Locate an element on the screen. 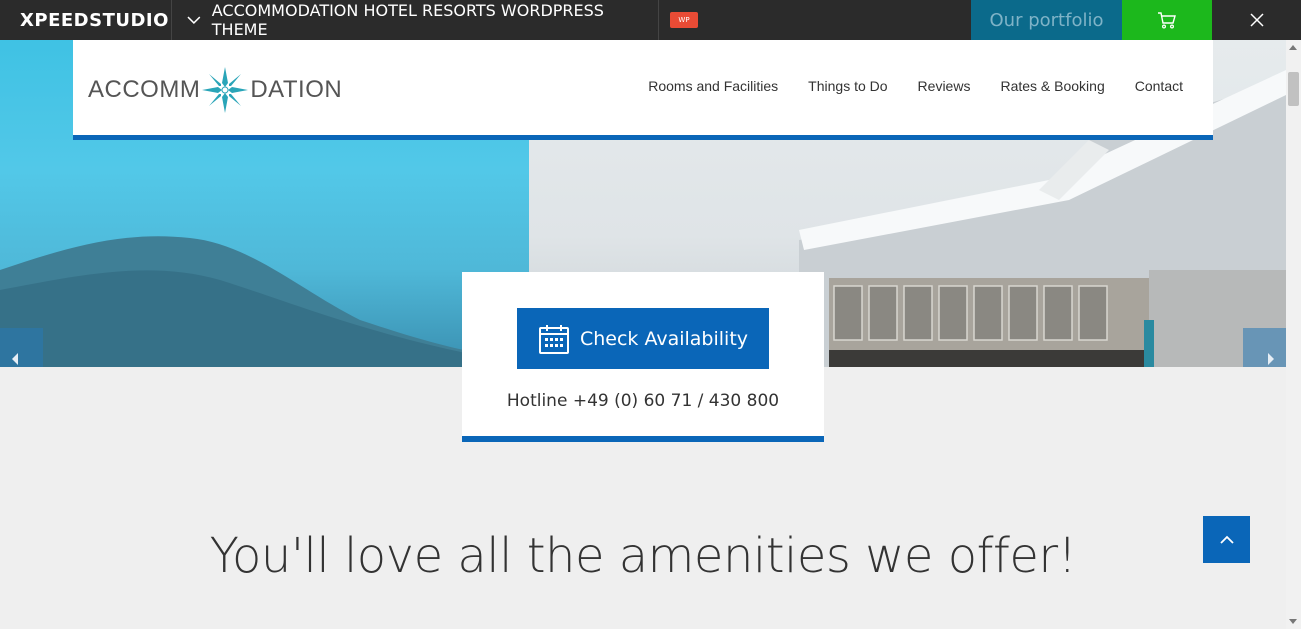 The image size is (1301, 629). scroll-up-arrow-icon is located at coordinates (1293, 47).